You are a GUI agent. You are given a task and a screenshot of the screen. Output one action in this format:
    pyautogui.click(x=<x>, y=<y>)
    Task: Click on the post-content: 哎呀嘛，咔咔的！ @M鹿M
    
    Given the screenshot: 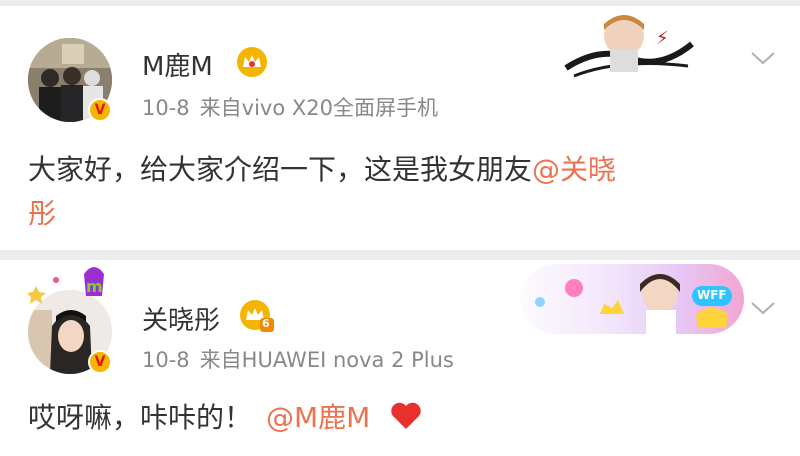 What is the action you would take?
    pyautogui.click(x=408, y=418)
    